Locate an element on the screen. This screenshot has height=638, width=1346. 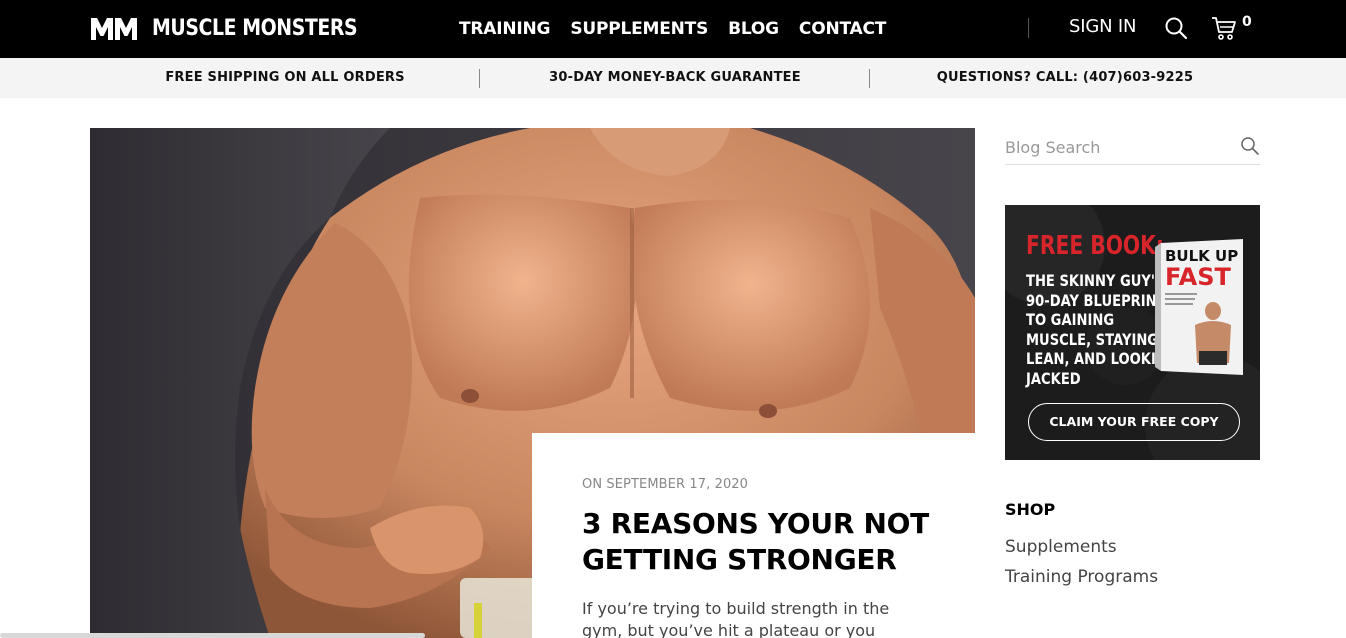
ad-line: THE SKINNY GUY'S is located at coordinates (1095, 280).